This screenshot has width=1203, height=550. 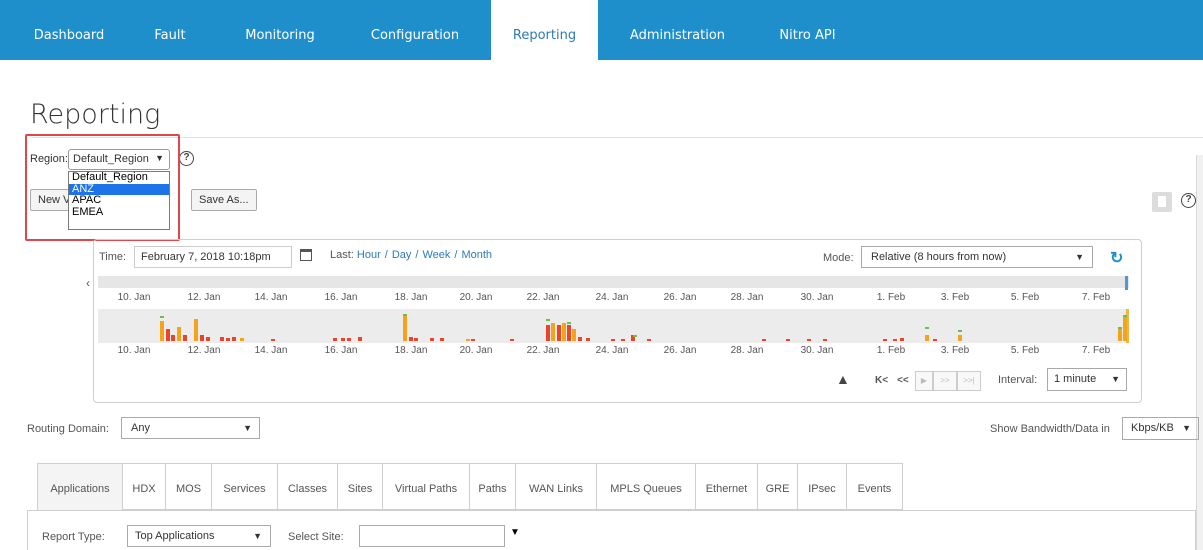 What do you see at coordinates (271, 350) in the screenshot?
I see `axis-tick-label: 14. Jan` at bounding box center [271, 350].